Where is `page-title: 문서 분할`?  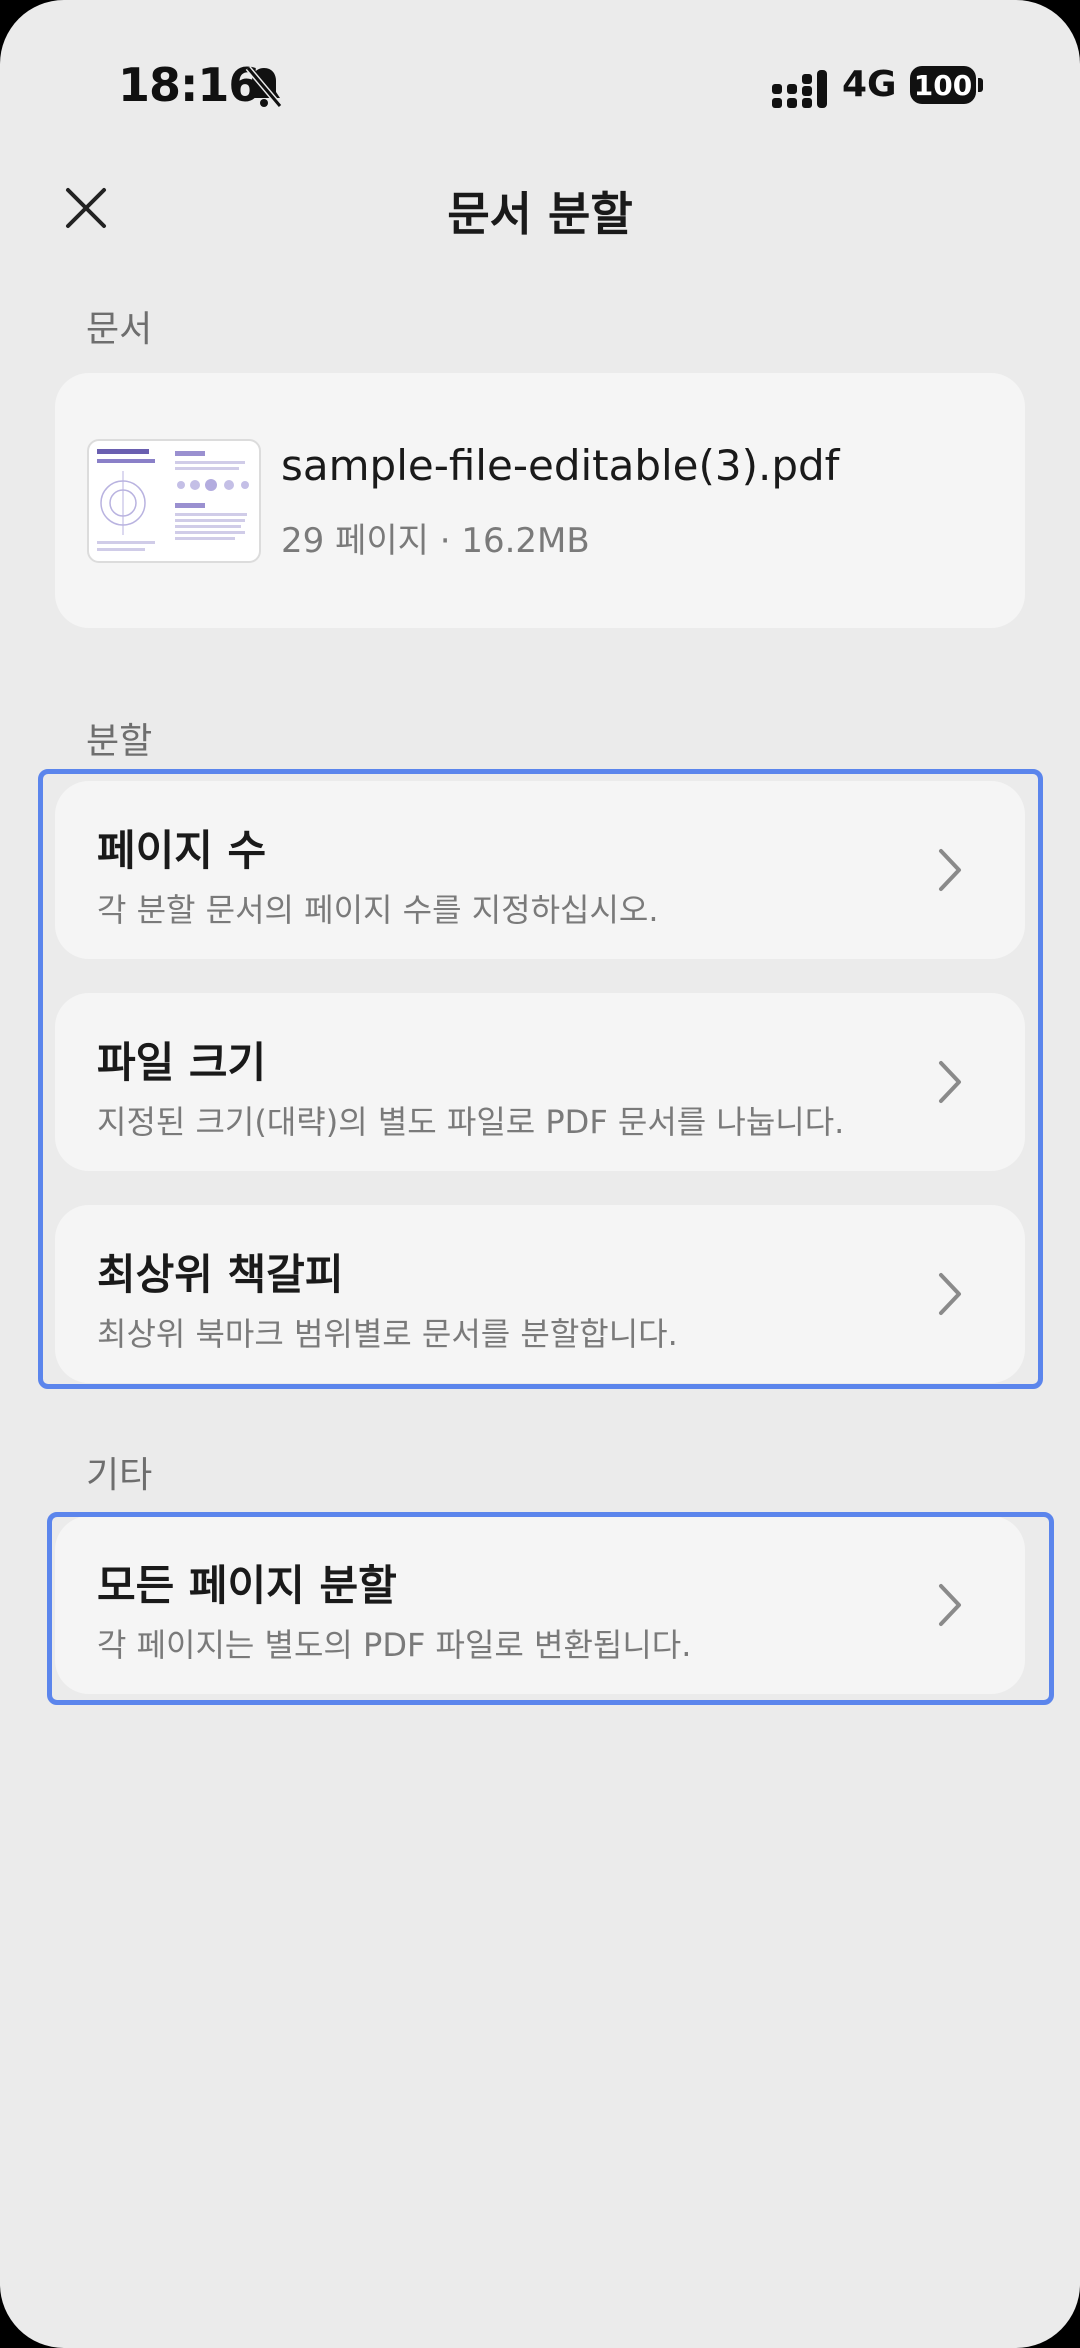 page-title: 문서 분할 is located at coordinates (540, 214).